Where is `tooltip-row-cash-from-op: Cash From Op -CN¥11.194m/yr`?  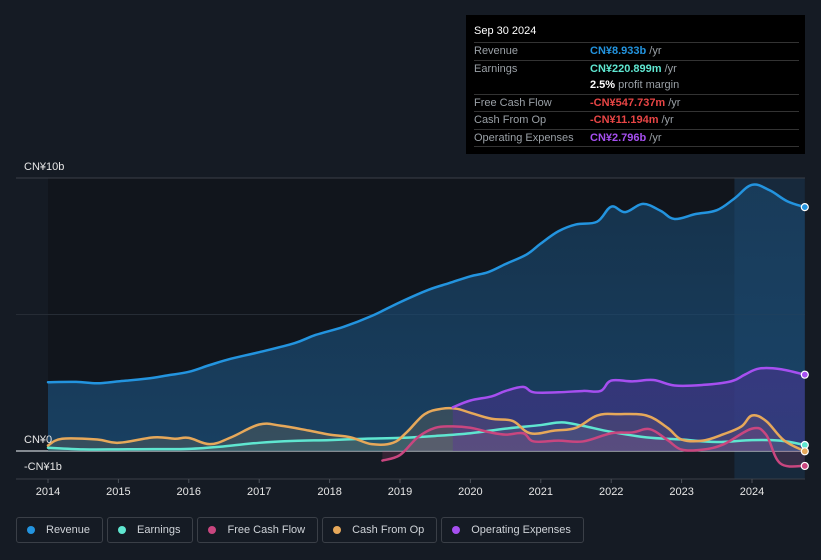 tooltip-row-cash-from-op: Cash From Op -CN¥11.194m/yr is located at coordinates (636, 121).